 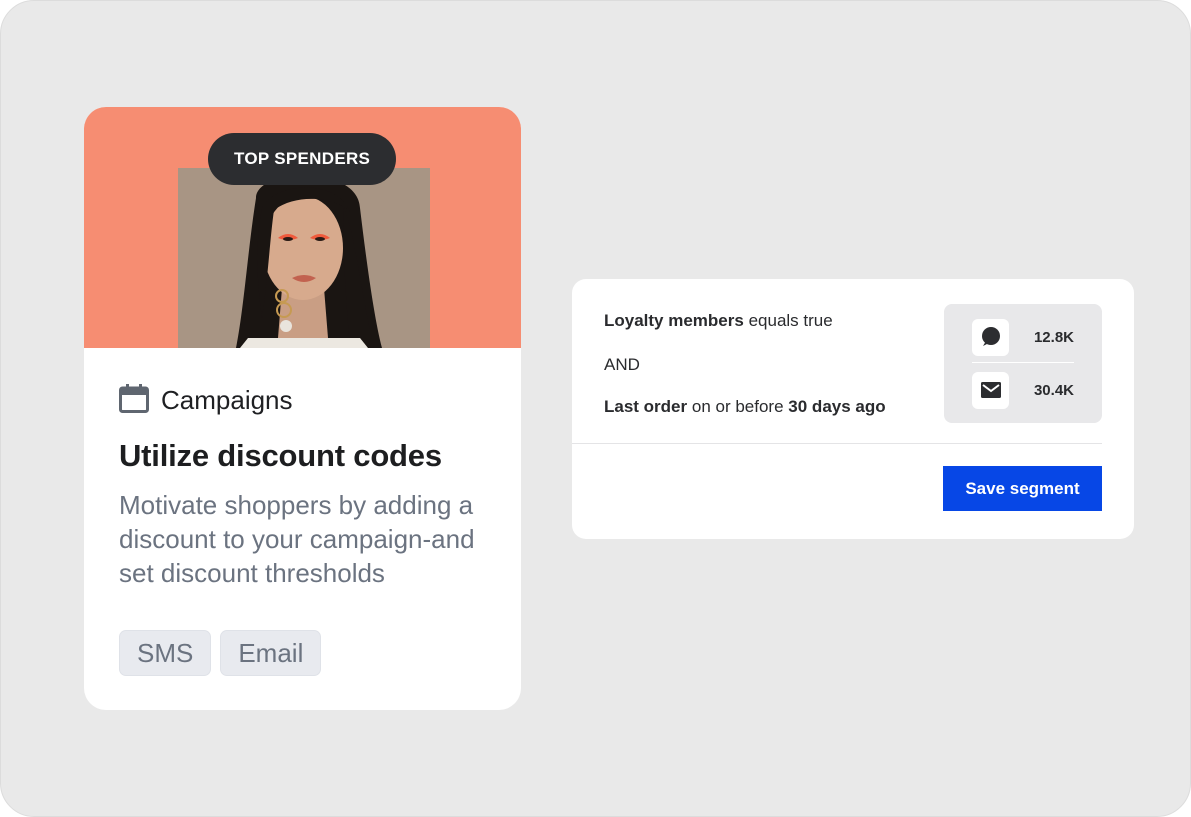 What do you see at coordinates (1022, 488) in the screenshot?
I see `save-segment-button: Save segment` at bounding box center [1022, 488].